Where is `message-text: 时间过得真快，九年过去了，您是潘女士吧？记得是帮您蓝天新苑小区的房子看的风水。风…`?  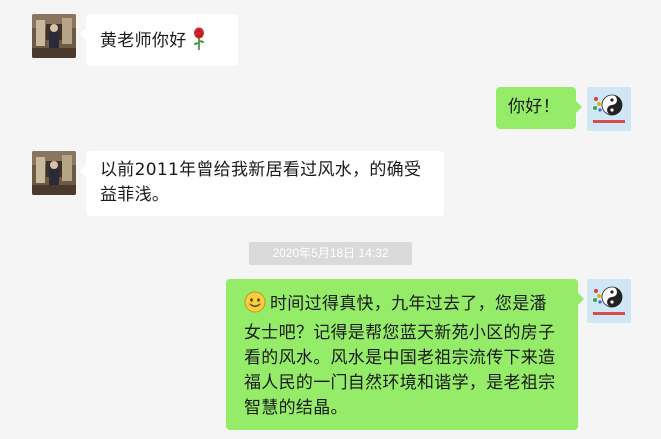
message-text: 时间过得真快，九年过去了，您是潘女士吧？记得是帮您蓝天新苑小区的房子看的风水。风… is located at coordinates (400, 356).